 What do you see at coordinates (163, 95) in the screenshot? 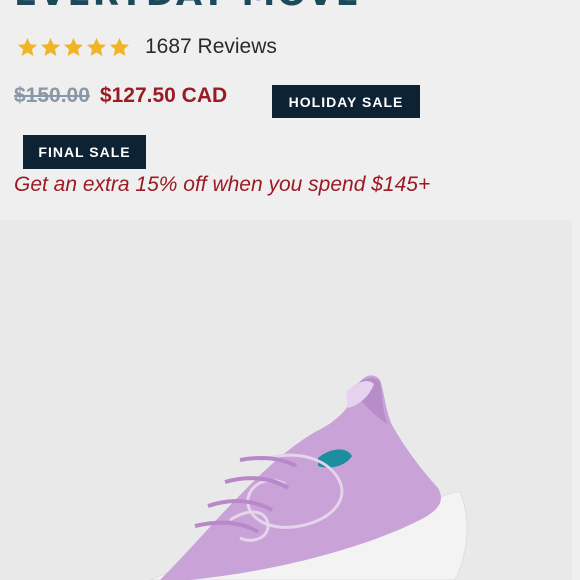
I see `sale-price: $127.50 CAD` at bounding box center [163, 95].